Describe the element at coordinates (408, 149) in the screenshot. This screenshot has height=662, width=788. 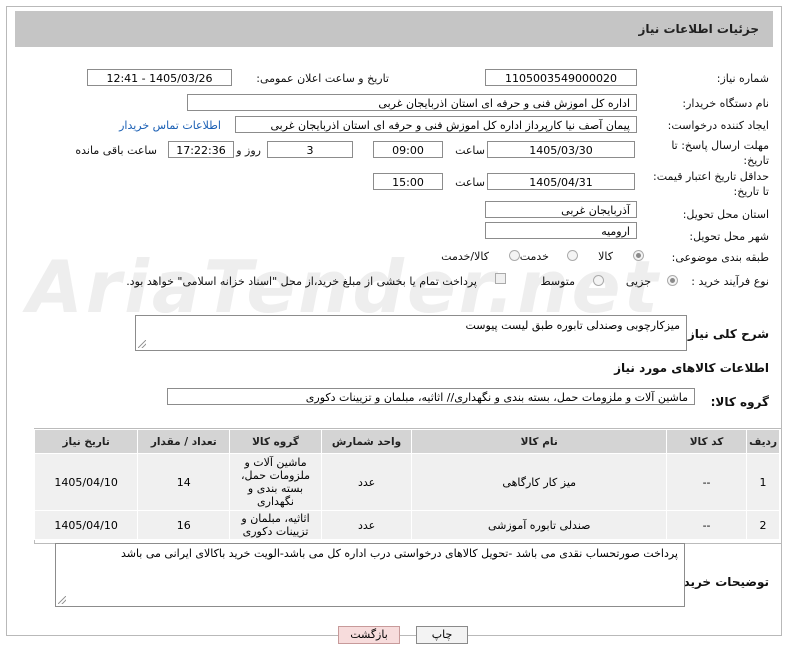
I see `deadline-time-field: 09:00` at that location.